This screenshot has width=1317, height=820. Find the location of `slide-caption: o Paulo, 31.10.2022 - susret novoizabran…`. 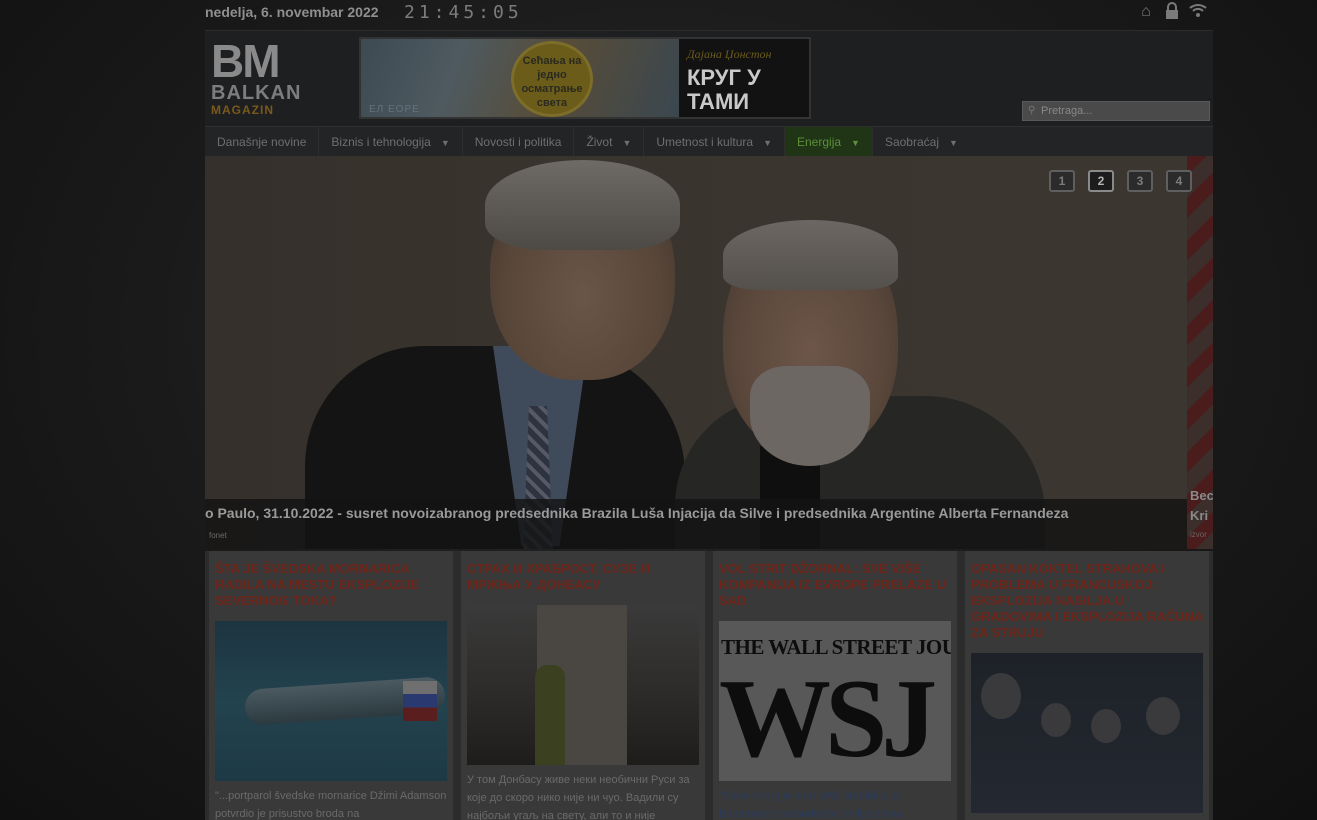

slide-caption: o Paulo, 31.10.2022 - susret novoizabran… is located at coordinates (637, 513).